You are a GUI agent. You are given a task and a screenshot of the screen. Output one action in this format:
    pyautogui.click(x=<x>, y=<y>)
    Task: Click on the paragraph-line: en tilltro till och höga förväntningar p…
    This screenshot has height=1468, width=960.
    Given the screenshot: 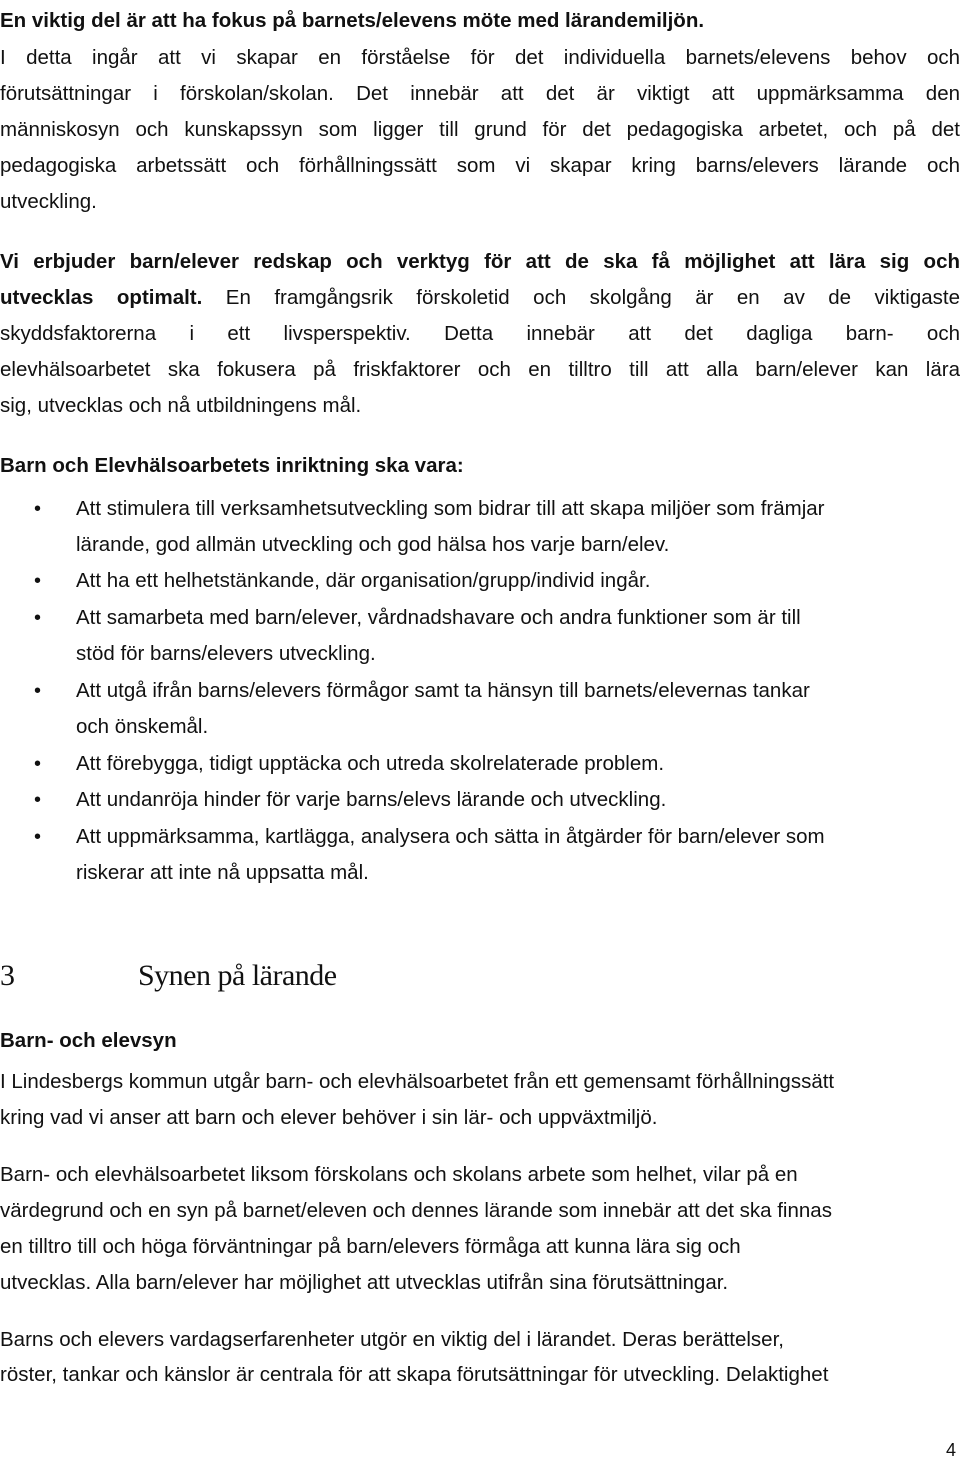 What is the action you would take?
    pyautogui.click(x=370, y=1246)
    